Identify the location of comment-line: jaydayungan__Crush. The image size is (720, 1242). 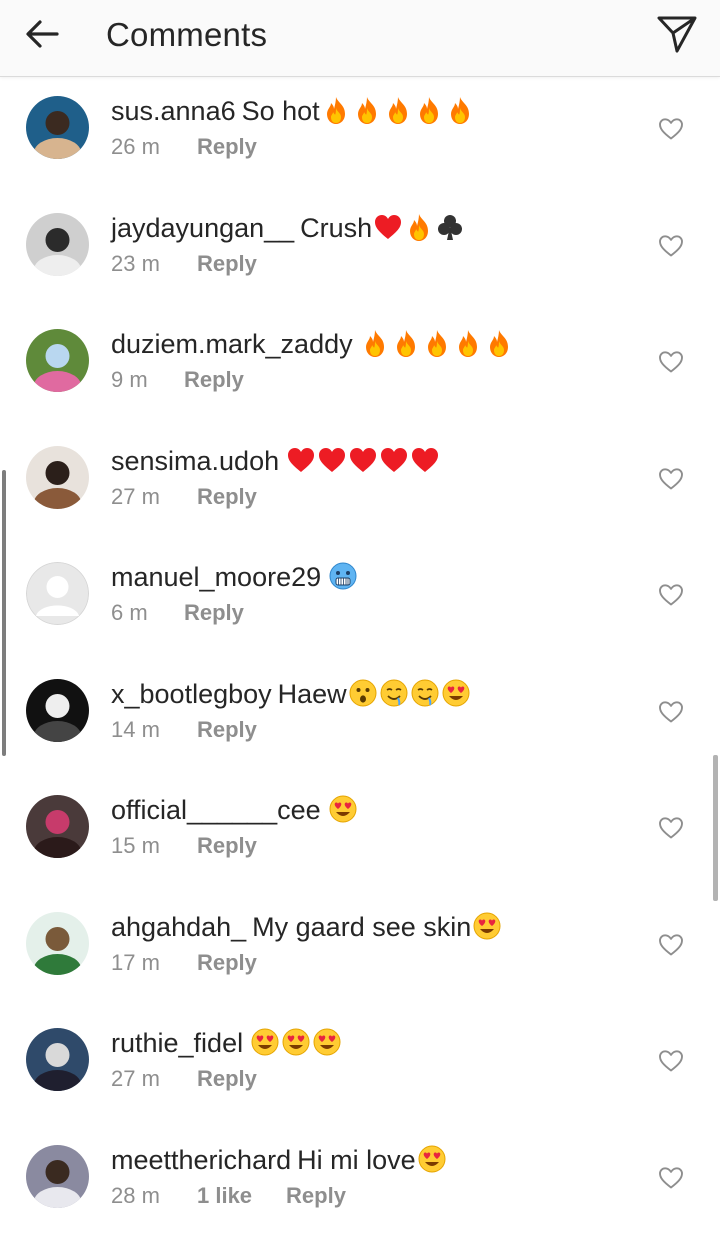
(370, 228).